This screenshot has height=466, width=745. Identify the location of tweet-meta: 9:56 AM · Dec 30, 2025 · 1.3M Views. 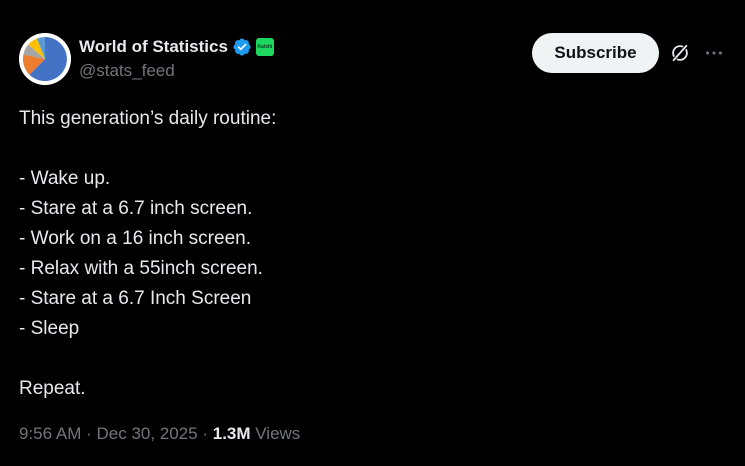
(159, 434).